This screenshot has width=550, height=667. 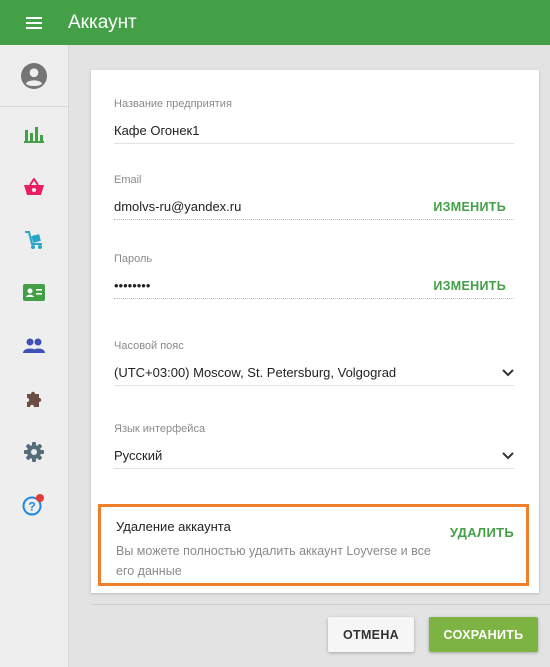 I want to click on timezone-label: Часовой пояс, so click(x=149, y=346).